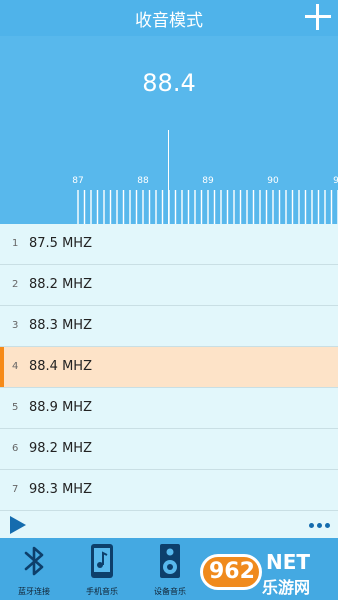  Describe the element at coordinates (60, 407) in the screenshot. I see `station-frequency: 88.9 MHZ` at that location.